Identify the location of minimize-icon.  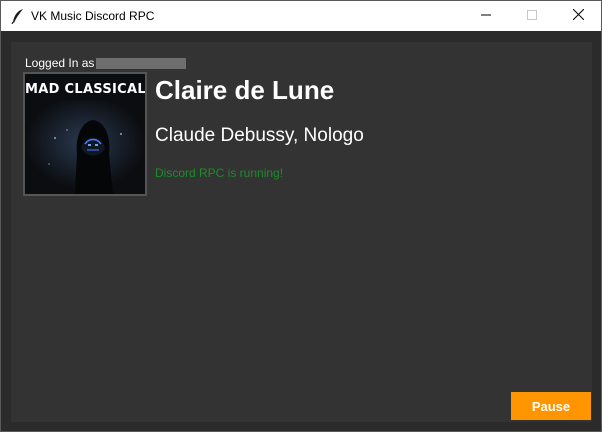
(486, 16).